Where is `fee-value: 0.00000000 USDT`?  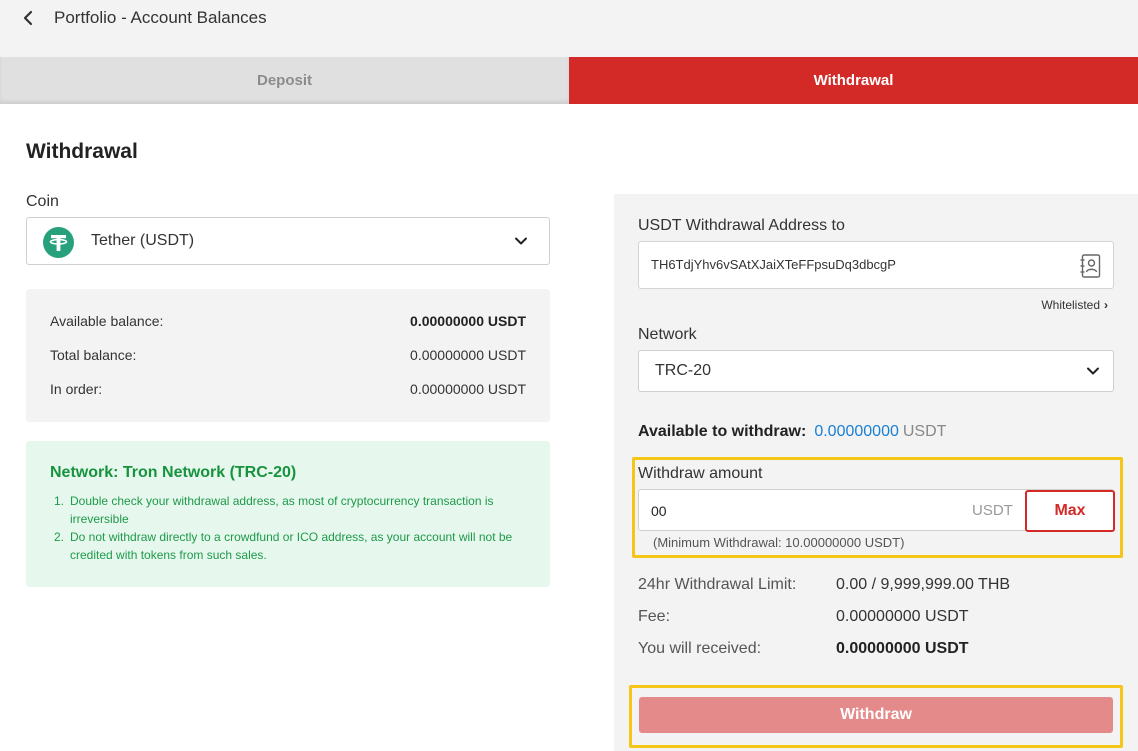 fee-value: 0.00000000 USDT is located at coordinates (902, 616).